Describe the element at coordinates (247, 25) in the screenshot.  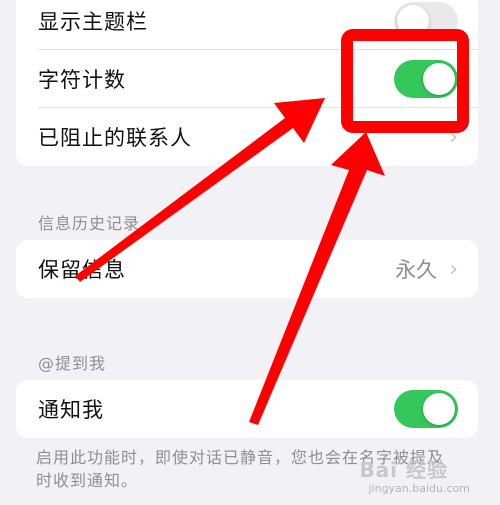
I see `row-show-subject: 显示主题栏` at that location.